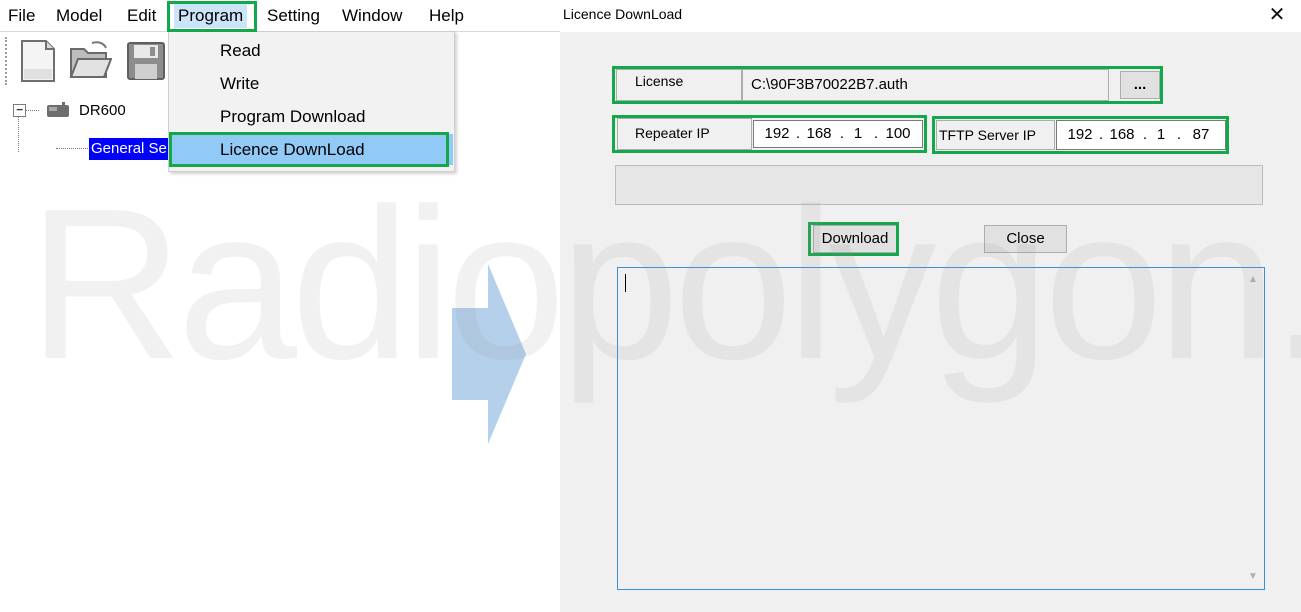  Describe the element at coordinates (446, 16) in the screenshot. I see `menu-help: Help` at that location.